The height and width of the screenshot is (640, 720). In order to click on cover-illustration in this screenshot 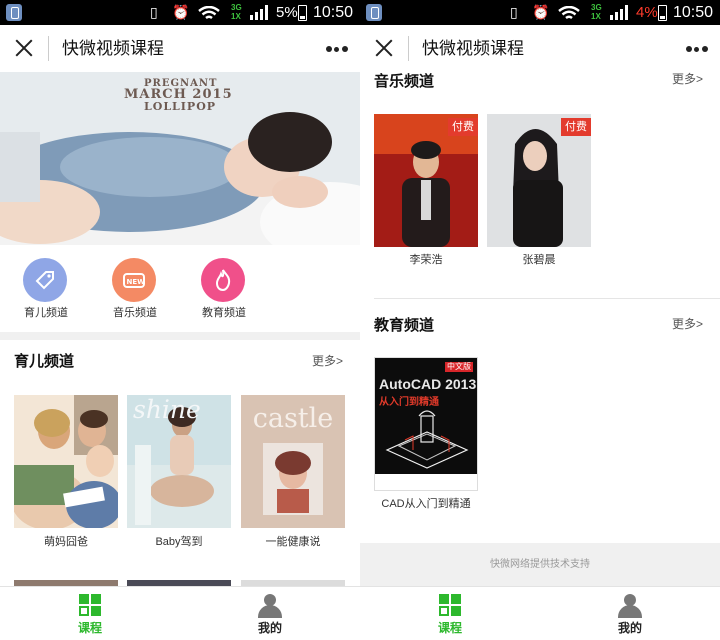, I will do `click(427, 439)`.